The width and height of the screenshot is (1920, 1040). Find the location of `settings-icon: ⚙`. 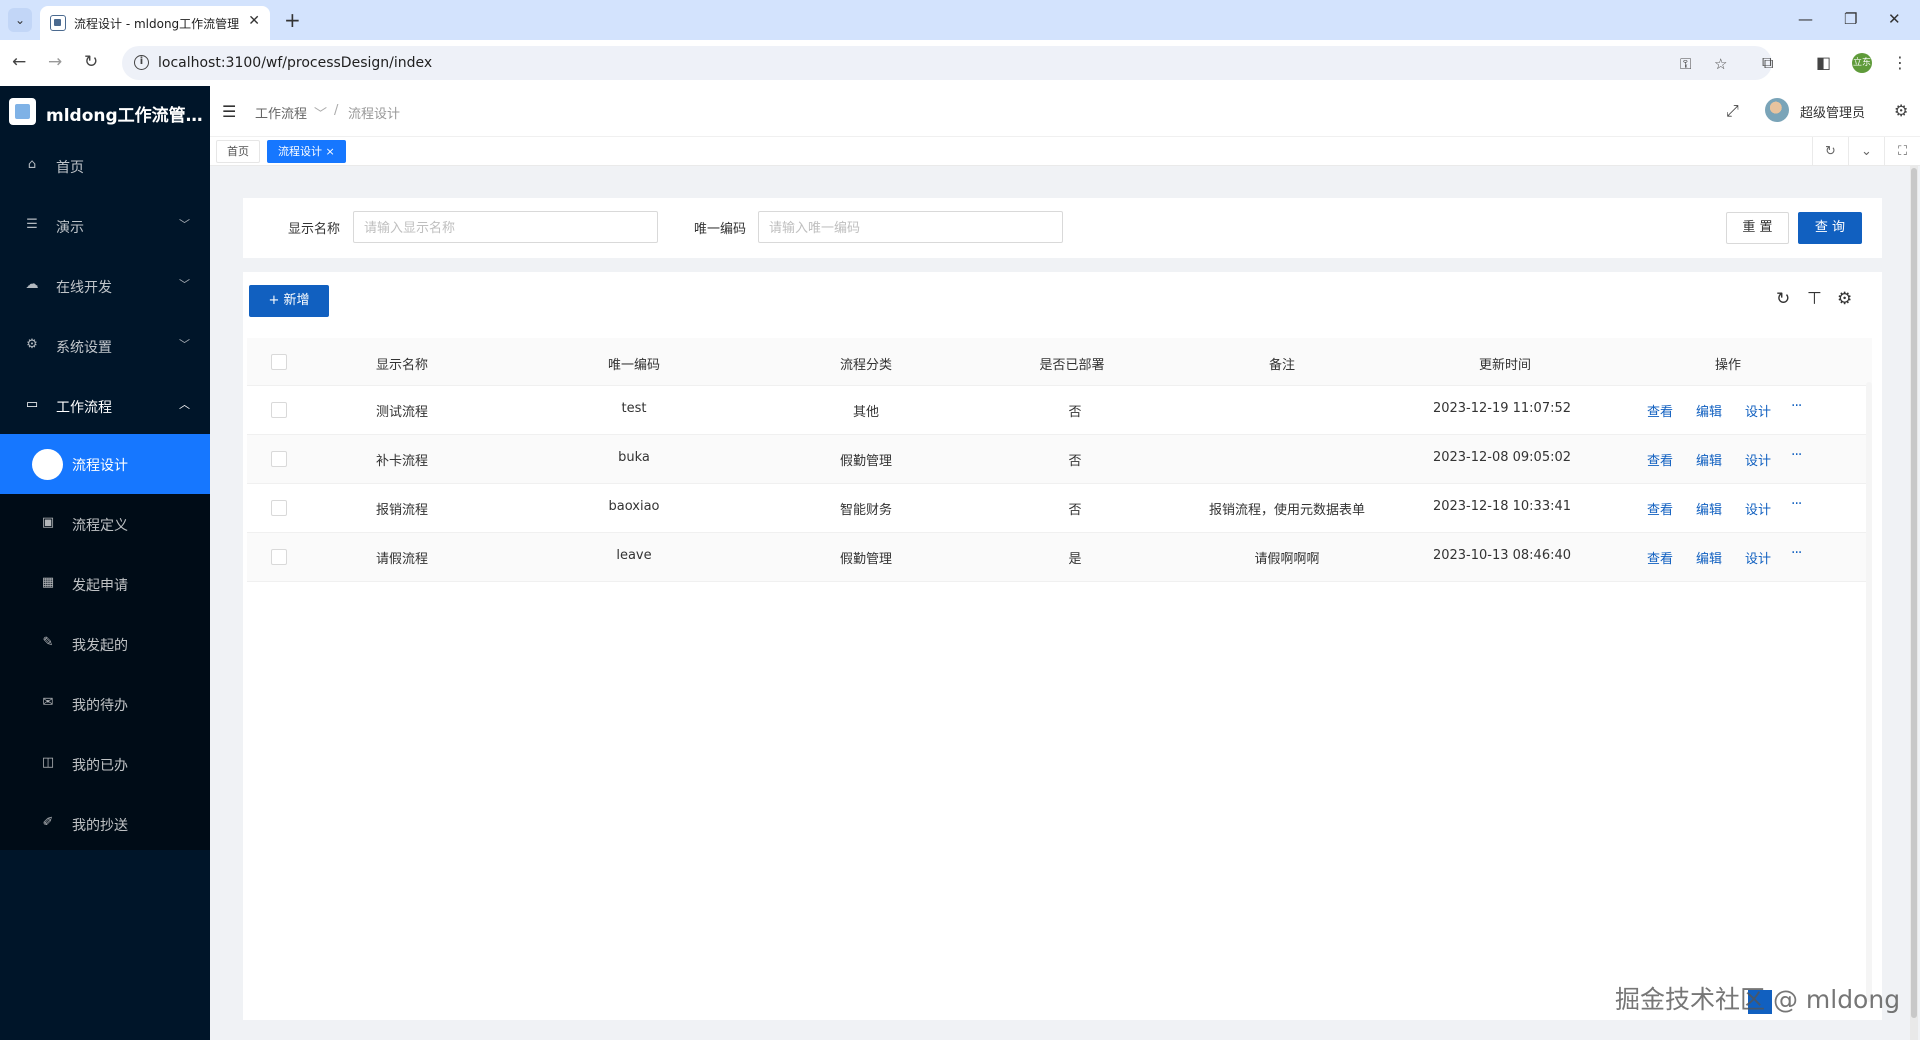

settings-icon: ⚙ is located at coordinates (1901, 110).